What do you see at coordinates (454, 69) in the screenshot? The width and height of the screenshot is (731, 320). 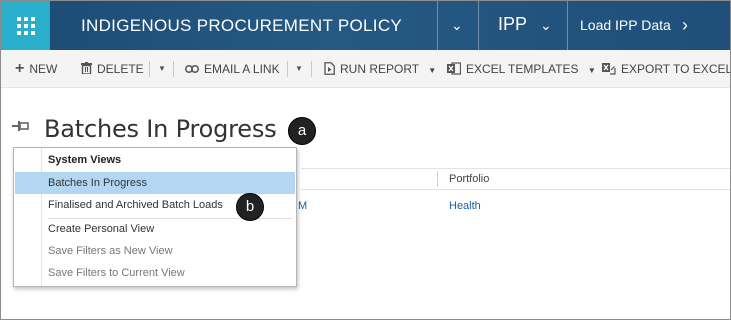 I see `excel-icon` at bounding box center [454, 69].